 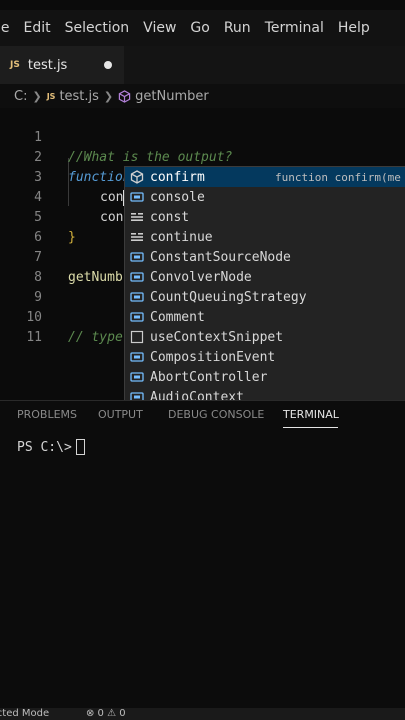 What do you see at coordinates (209, 377) in the screenshot?
I see `suggest-label: AbortController` at bounding box center [209, 377].